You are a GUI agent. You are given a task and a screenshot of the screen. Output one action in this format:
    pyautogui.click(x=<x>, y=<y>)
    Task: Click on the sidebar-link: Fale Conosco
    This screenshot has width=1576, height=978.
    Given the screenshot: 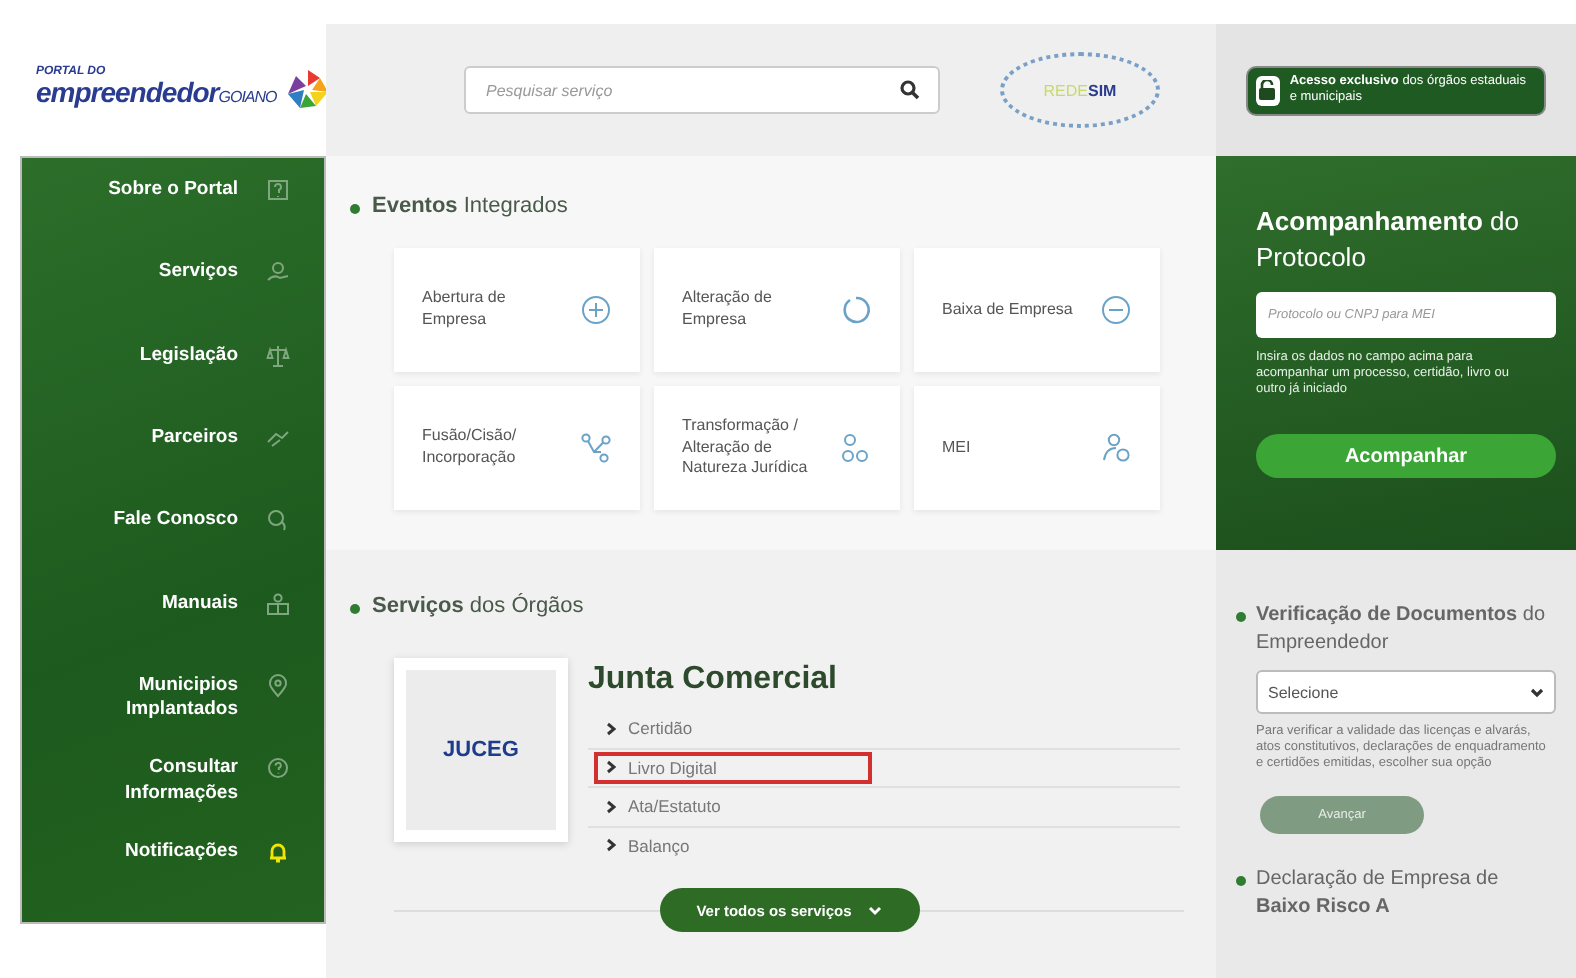 What is the action you would take?
    pyautogui.click(x=158, y=521)
    